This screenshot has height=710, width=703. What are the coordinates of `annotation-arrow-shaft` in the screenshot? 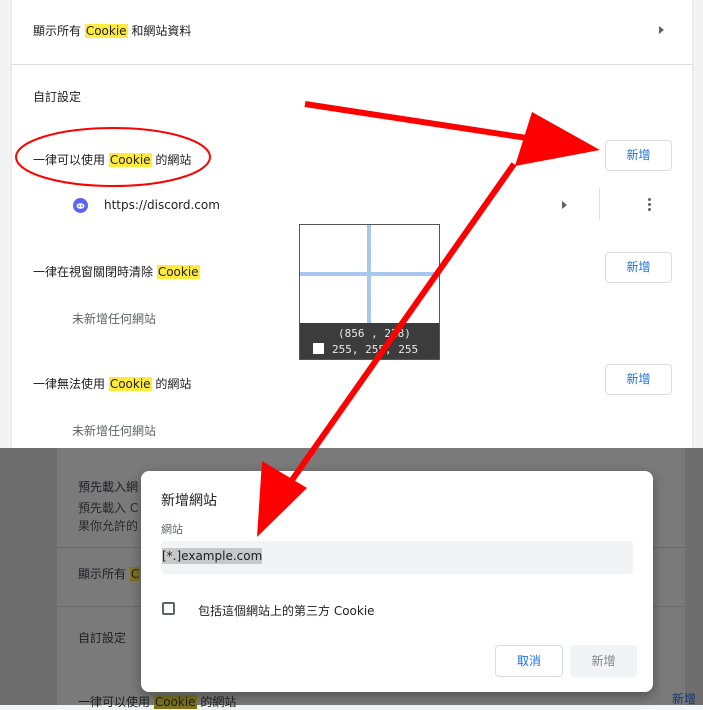 It's located at (422, 122).